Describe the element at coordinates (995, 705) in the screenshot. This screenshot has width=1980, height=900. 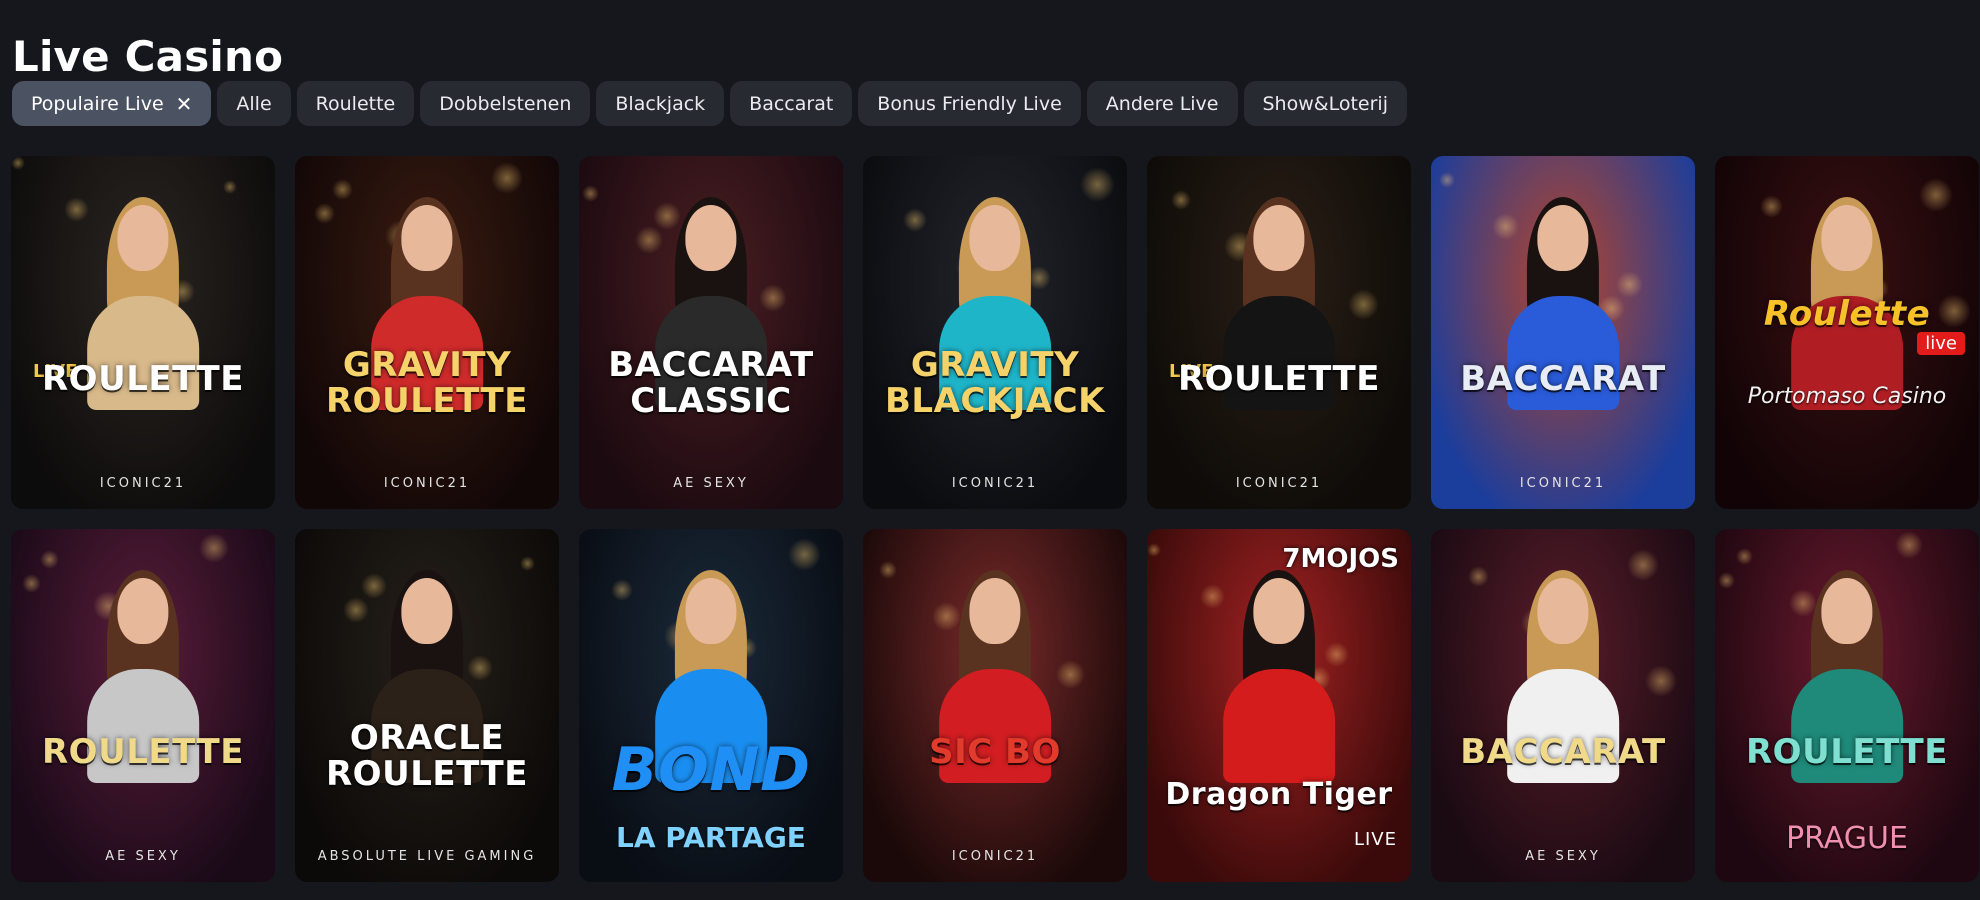
I see `game-card: SIC BO ICONIC21` at that location.